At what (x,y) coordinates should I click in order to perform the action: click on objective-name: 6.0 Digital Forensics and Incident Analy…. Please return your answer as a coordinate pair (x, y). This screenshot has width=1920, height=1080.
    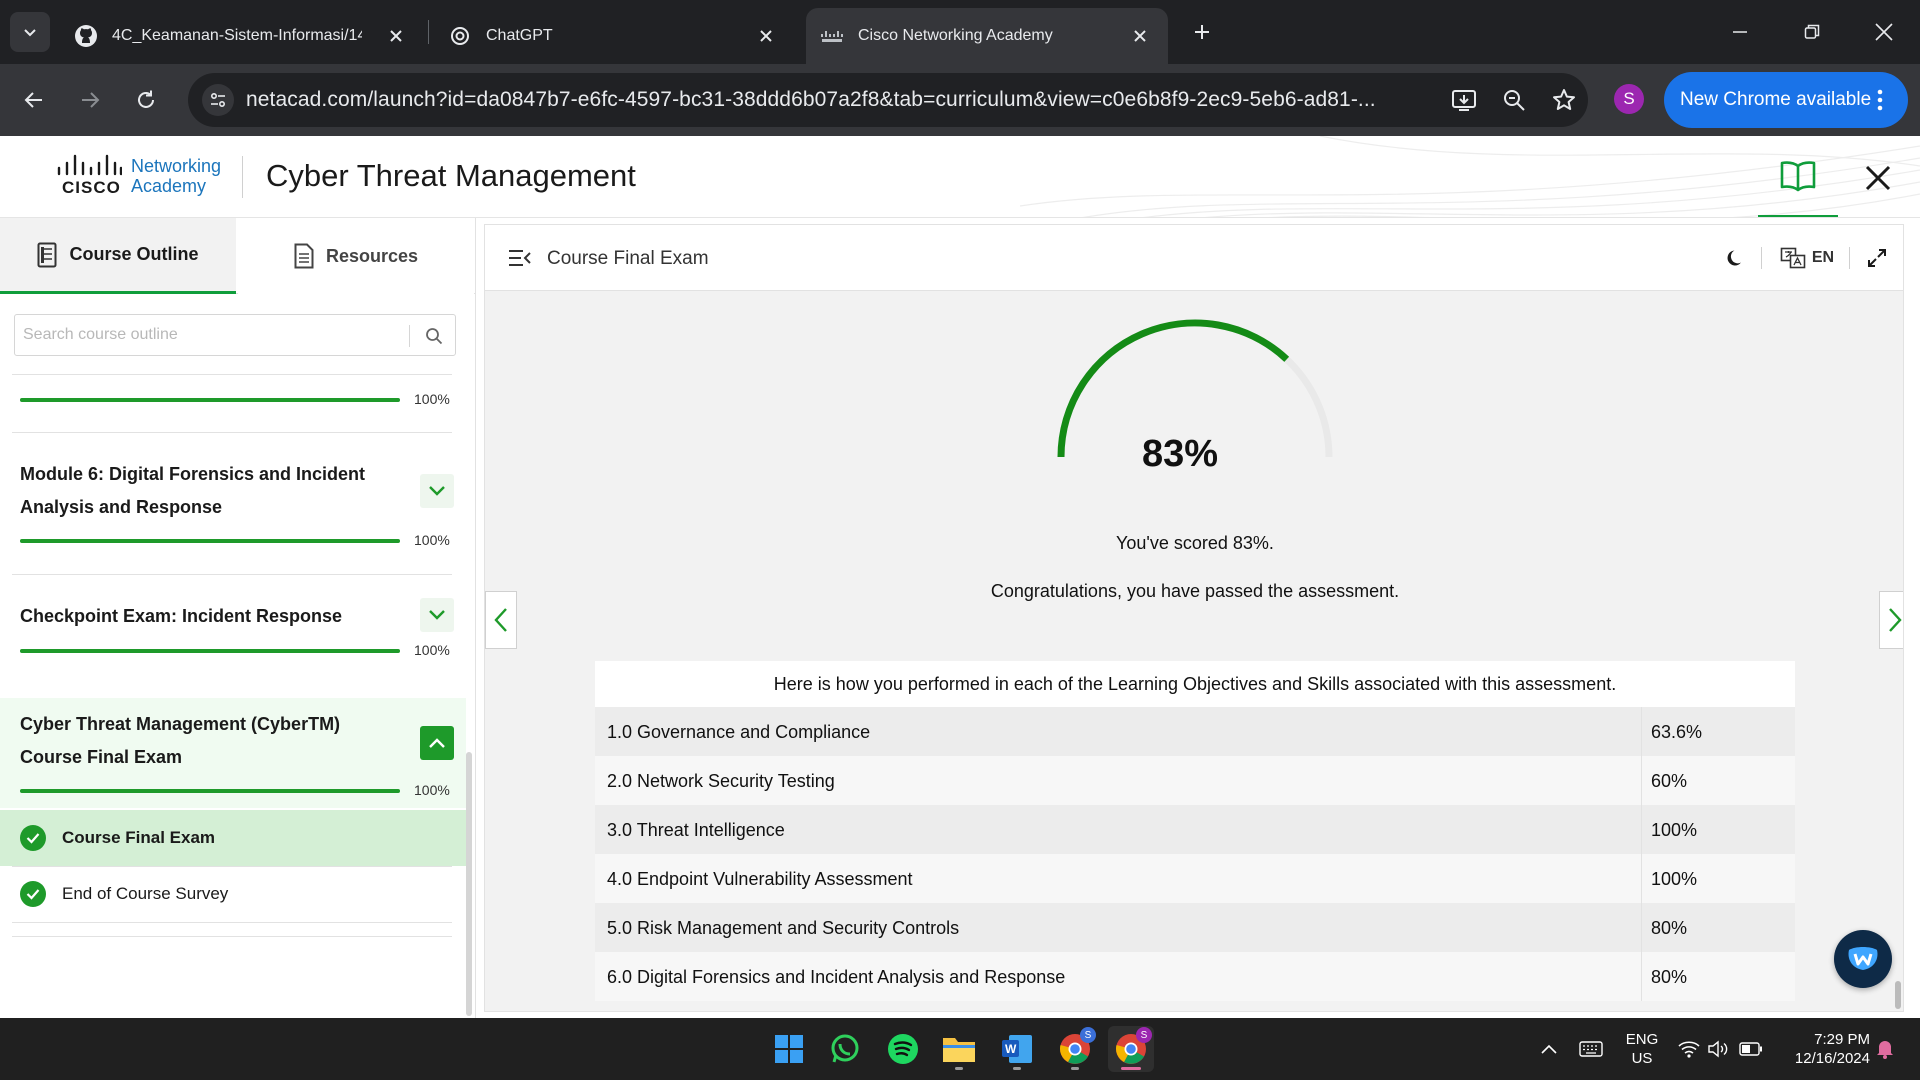
    Looking at the image, I should click on (836, 977).